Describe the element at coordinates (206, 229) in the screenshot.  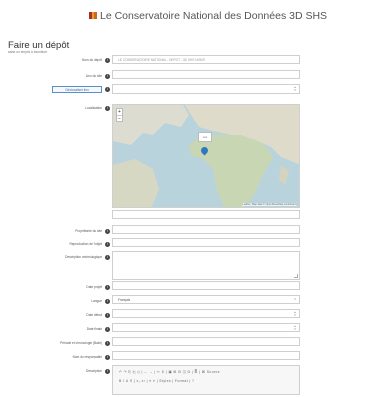
I see `proprietaire-field` at that location.